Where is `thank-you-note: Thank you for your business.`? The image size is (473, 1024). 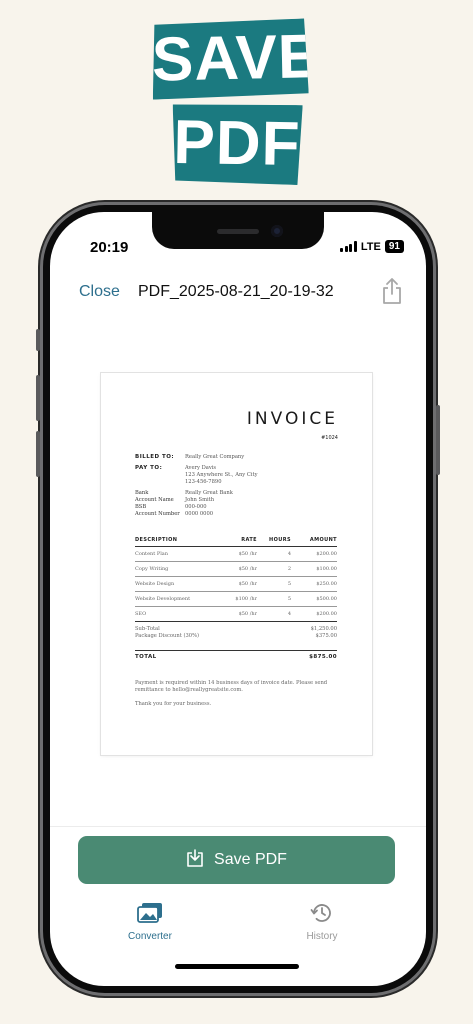
thank-you-note: Thank you for your business. is located at coordinates (173, 704).